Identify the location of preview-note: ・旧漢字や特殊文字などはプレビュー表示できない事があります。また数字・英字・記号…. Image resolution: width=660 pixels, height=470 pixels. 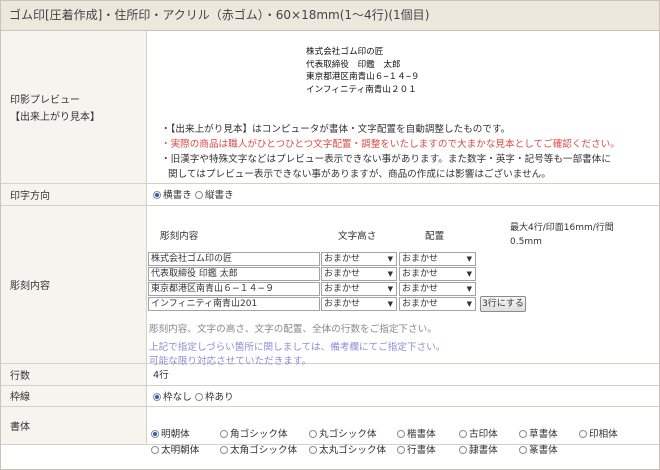
(386, 159).